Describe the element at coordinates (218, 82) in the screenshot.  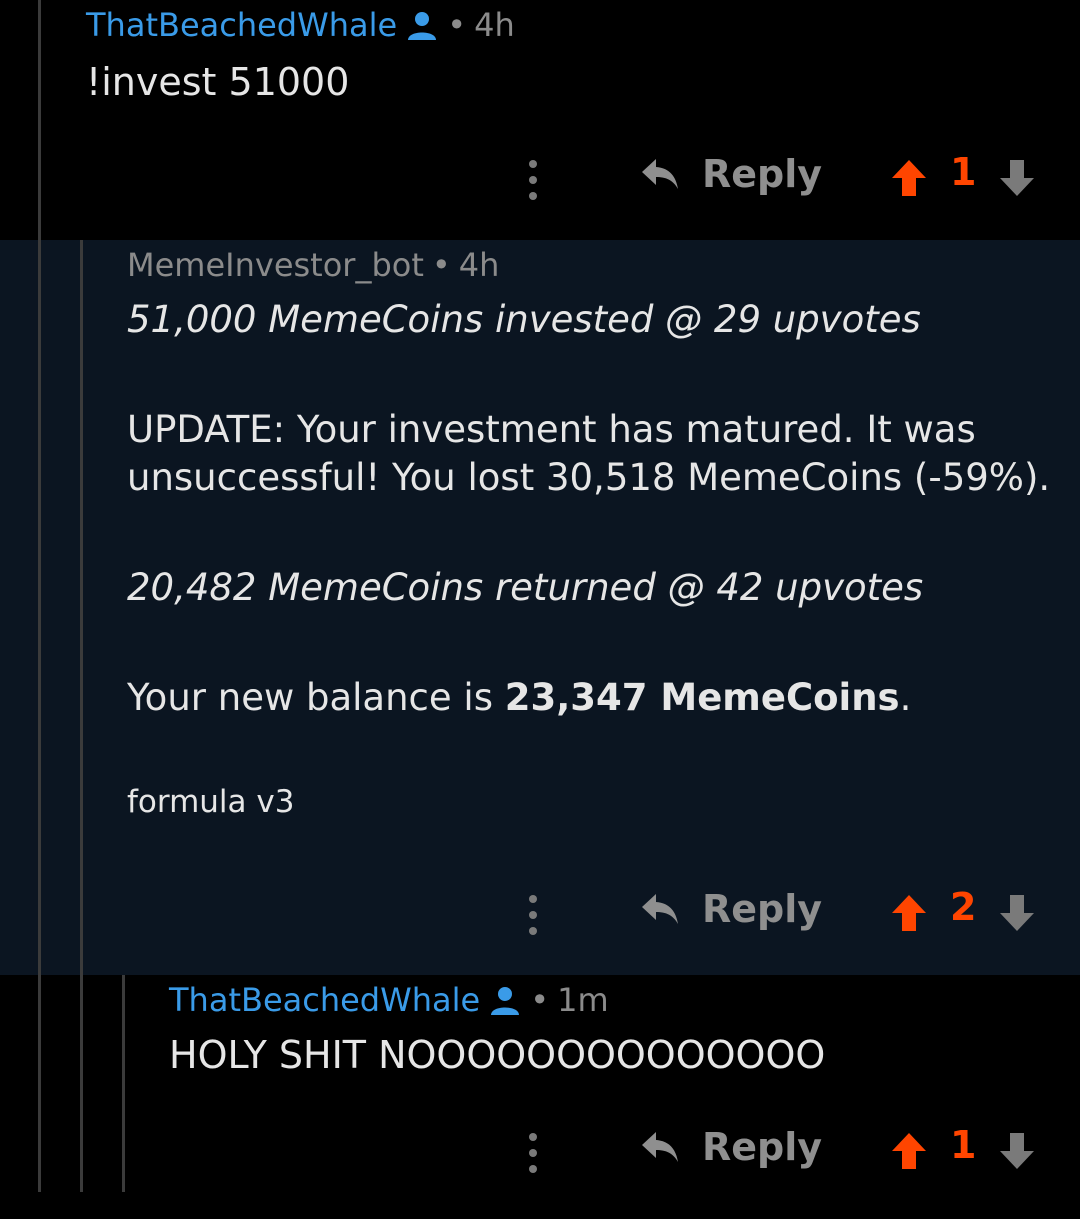
I see `comment-body: !invest 51000` at that location.